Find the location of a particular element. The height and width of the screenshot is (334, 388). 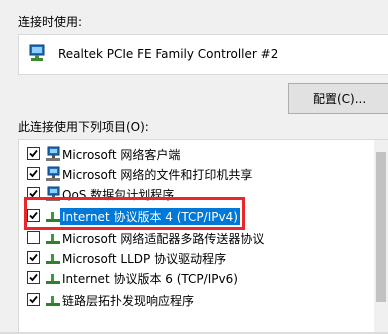

list-item: 链路层拓扑发现响应程序 is located at coordinates (195, 300).